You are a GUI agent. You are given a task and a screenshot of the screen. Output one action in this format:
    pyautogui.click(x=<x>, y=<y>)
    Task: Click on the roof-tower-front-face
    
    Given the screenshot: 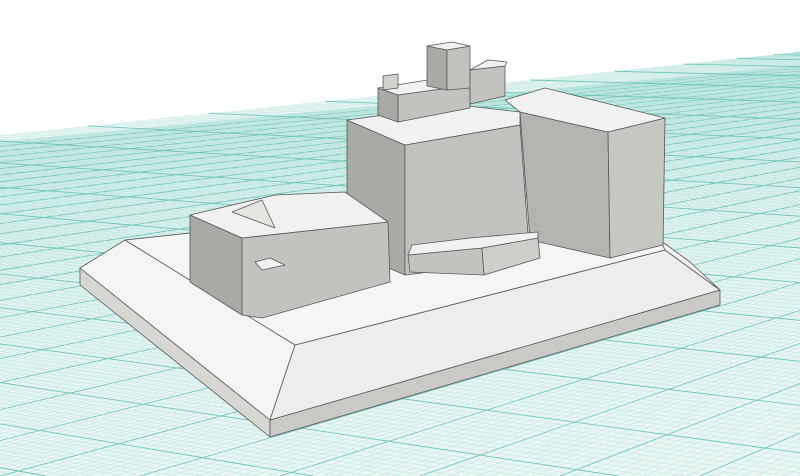 What is the action you would take?
    pyautogui.click(x=458, y=68)
    